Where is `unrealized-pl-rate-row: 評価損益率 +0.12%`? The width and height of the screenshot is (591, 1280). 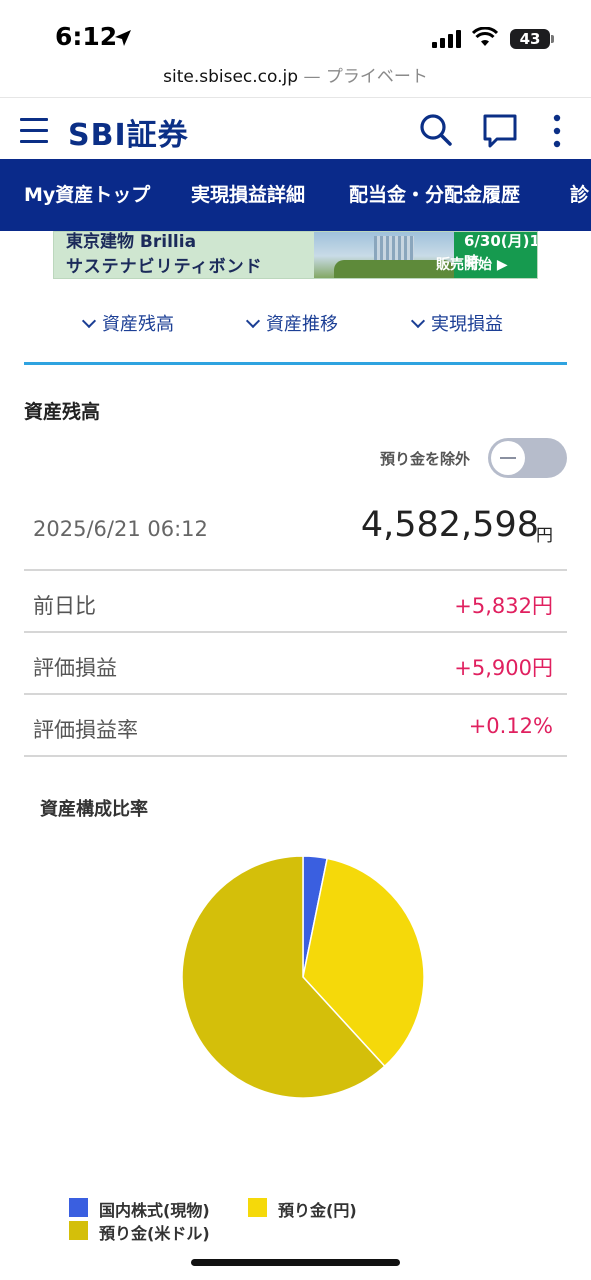
unrealized-pl-rate-row: 評価損益率 +0.12% is located at coordinates (295, 726).